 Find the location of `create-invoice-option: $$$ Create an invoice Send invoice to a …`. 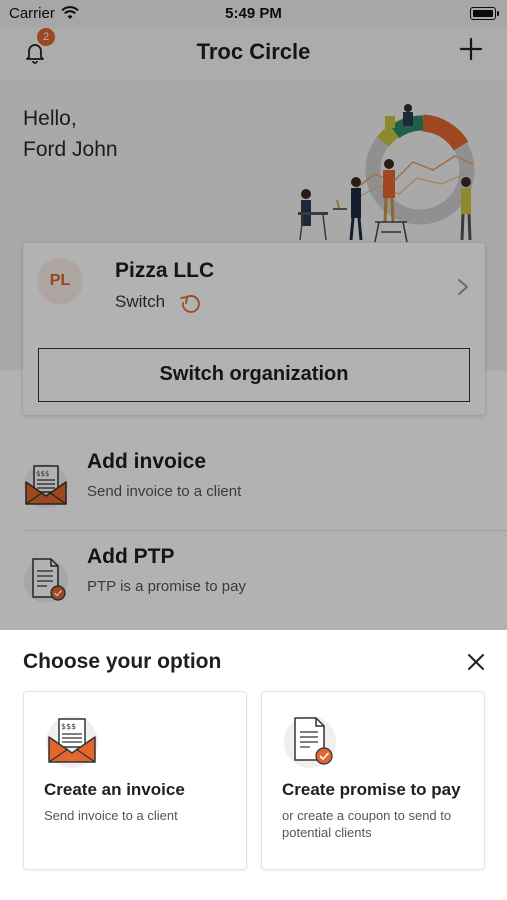

create-invoice-option: $$$ Create an invoice Send invoice to a … is located at coordinates (135, 780).